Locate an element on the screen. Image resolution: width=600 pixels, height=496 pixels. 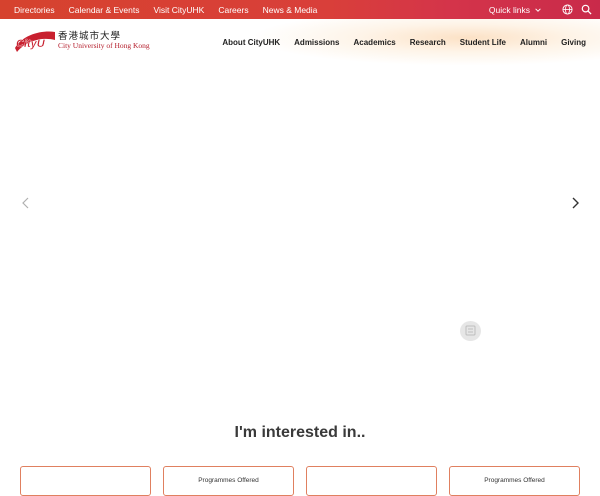
carousel-control-button is located at coordinates (470, 331).